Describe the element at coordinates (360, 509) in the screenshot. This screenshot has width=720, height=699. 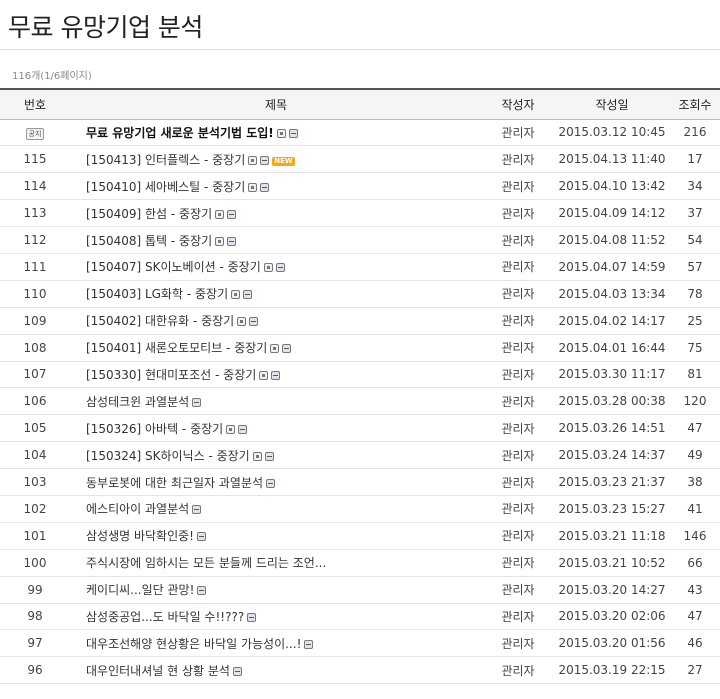
I see `table-row: 102 에스티아이 과열분석 관리자 2015.03.23 15:27 41` at that location.